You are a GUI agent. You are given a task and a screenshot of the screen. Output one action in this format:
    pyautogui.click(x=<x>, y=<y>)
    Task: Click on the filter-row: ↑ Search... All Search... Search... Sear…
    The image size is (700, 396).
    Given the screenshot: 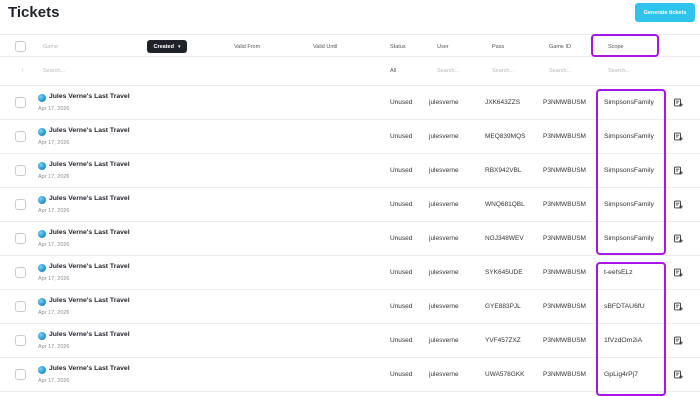 What is the action you would take?
    pyautogui.click(x=350, y=71)
    